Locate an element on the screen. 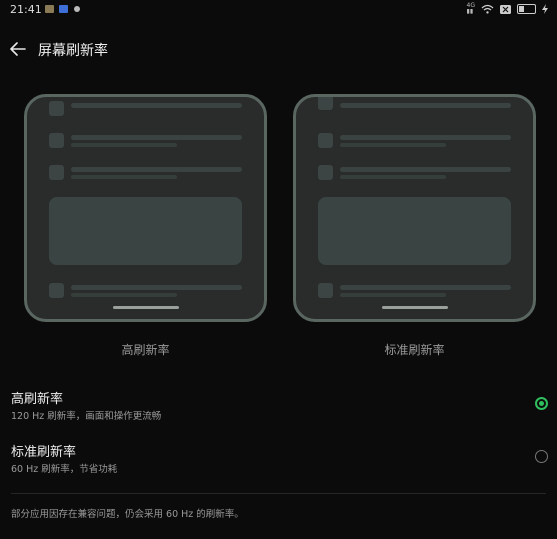 The image size is (557, 539). option-standard-refresh: 标准刷新率 60 Hz 刷新率，节省功耗 is located at coordinates (278, 461).